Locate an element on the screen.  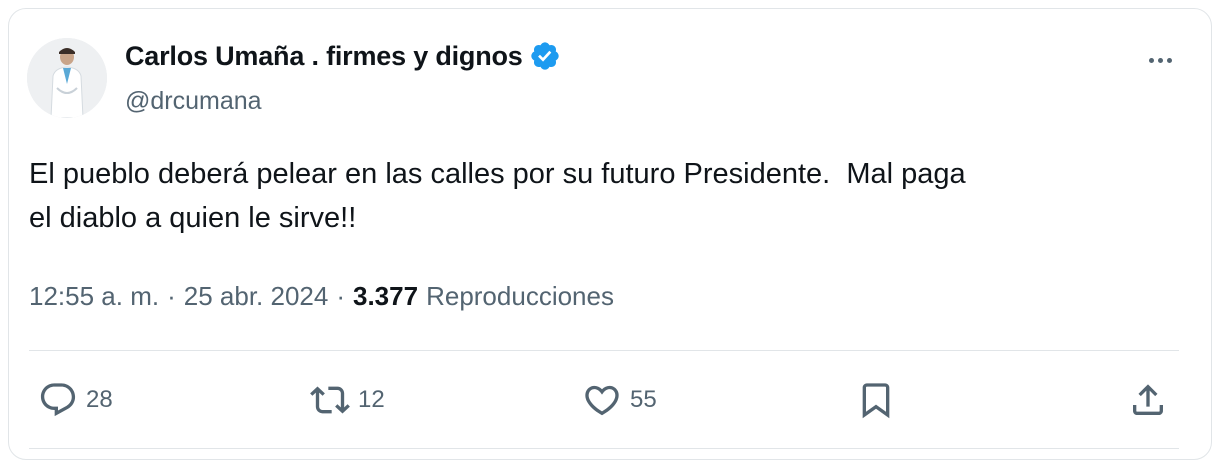
share-icon is located at coordinates (1148, 399).